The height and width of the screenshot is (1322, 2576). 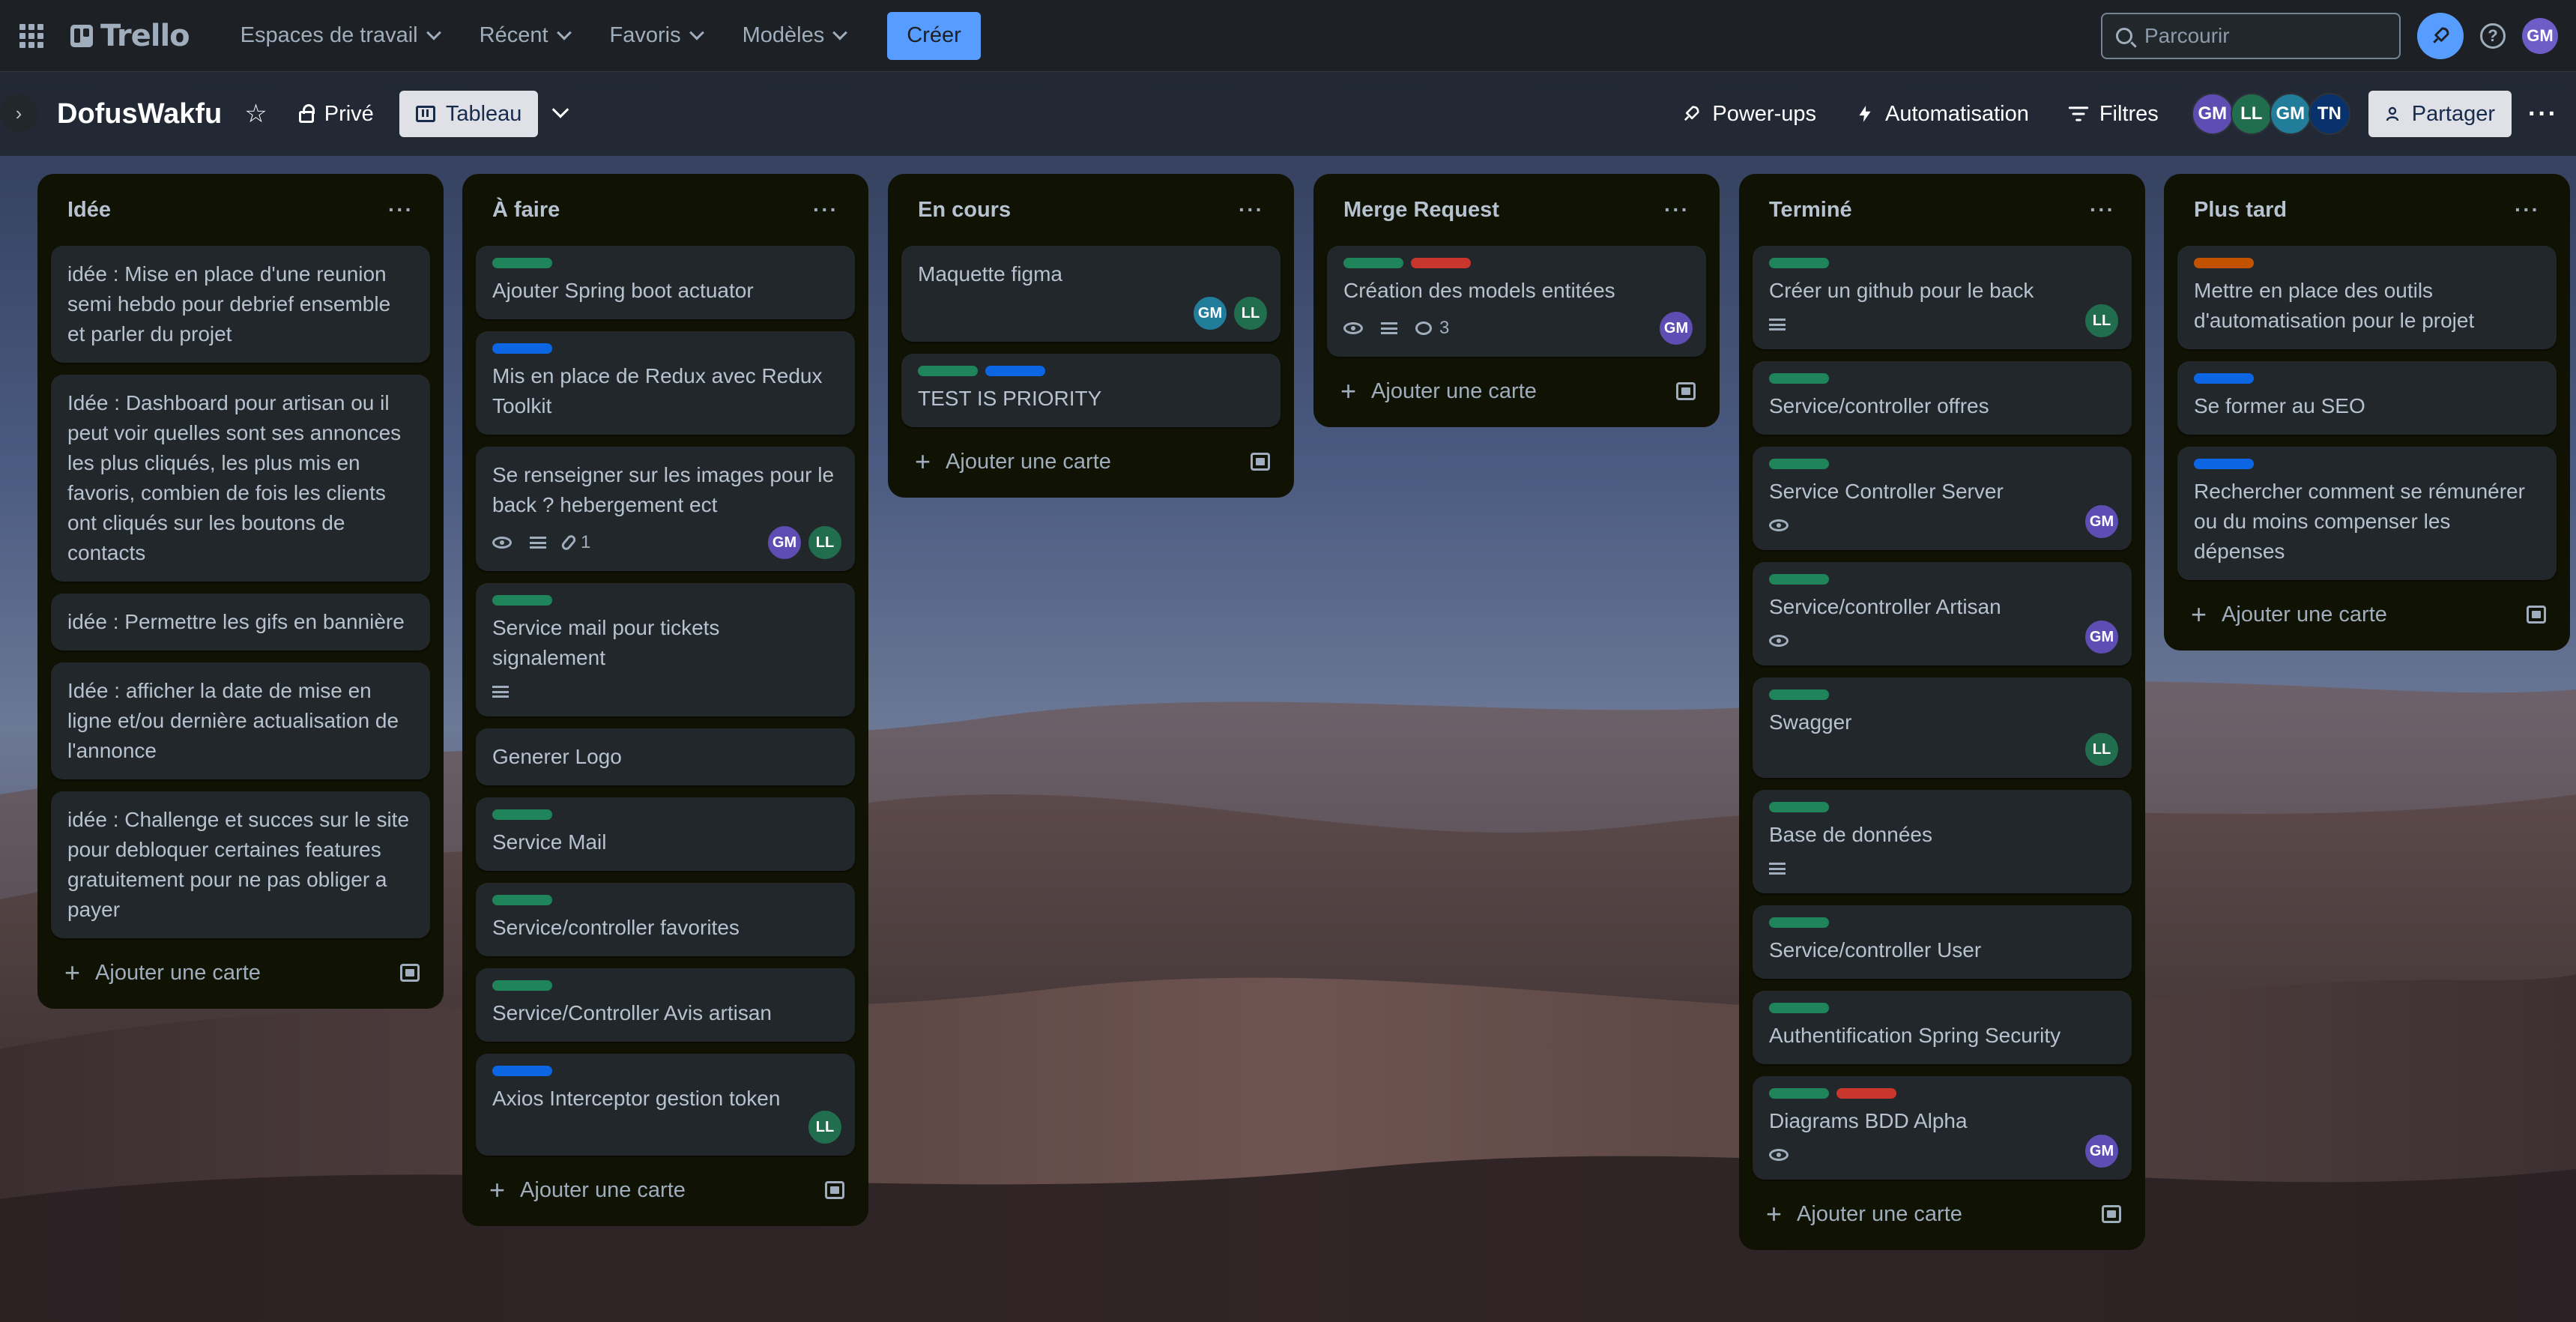 What do you see at coordinates (665, 1005) in the screenshot?
I see `card: Service/Controller Avis artisan` at bounding box center [665, 1005].